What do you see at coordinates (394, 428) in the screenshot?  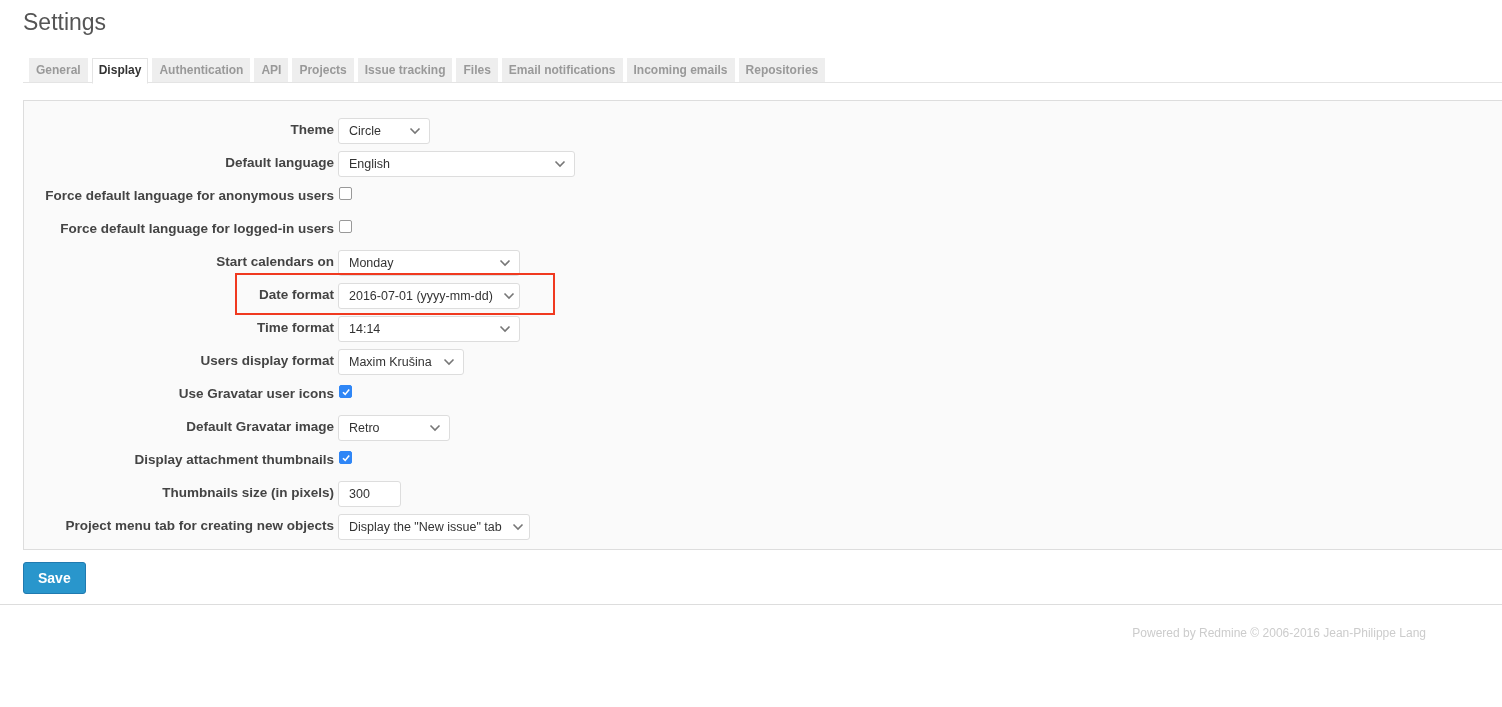 I see `dropdown: Retro` at bounding box center [394, 428].